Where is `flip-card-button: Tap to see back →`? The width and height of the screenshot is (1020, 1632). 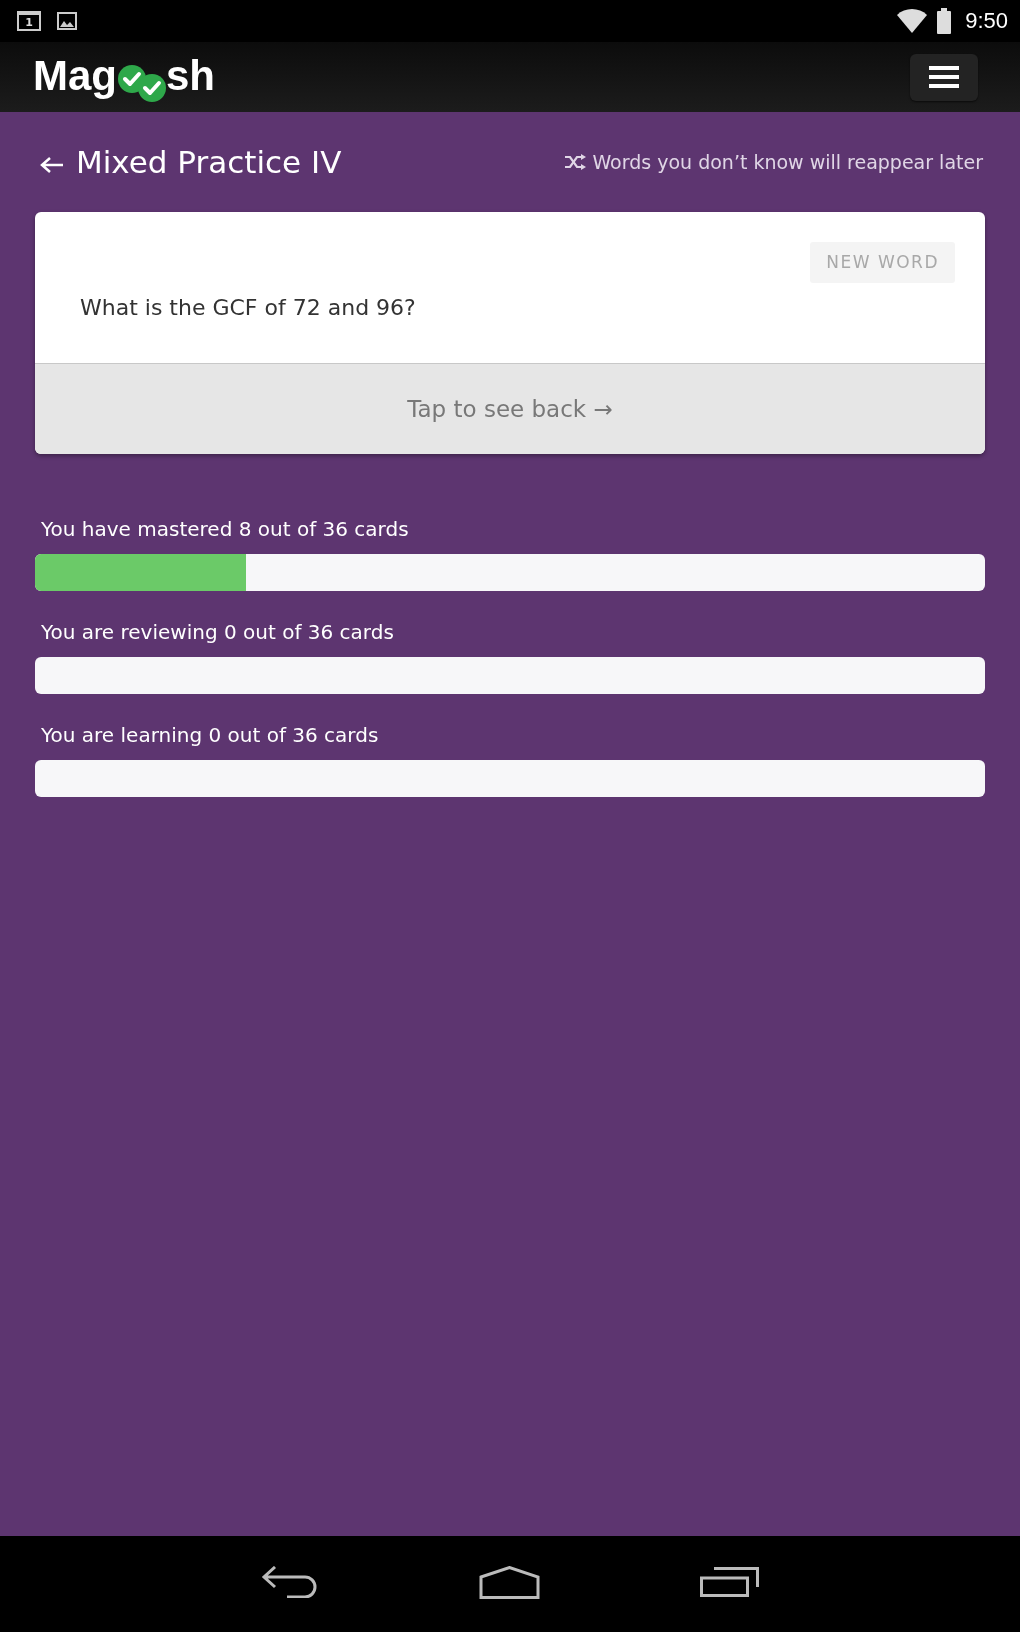
flip-card-button: Tap to see back → is located at coordinates (510, 408).